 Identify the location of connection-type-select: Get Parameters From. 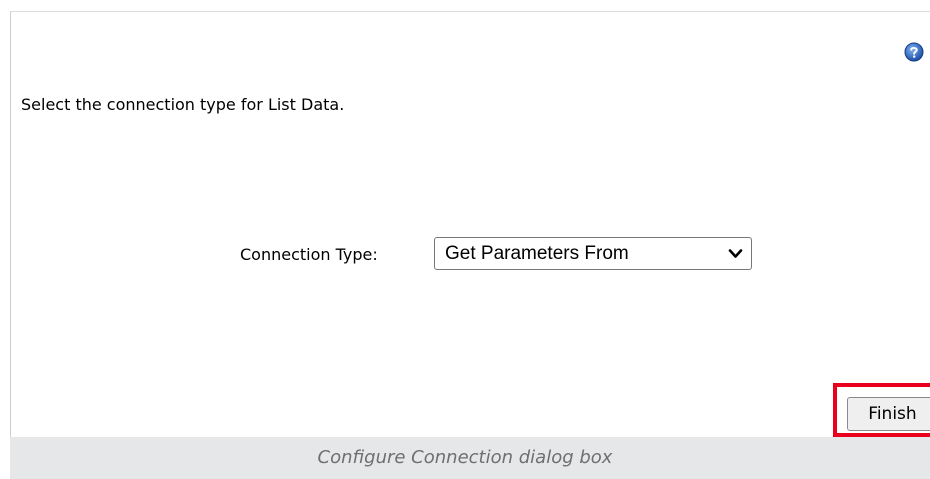
(593, 253).